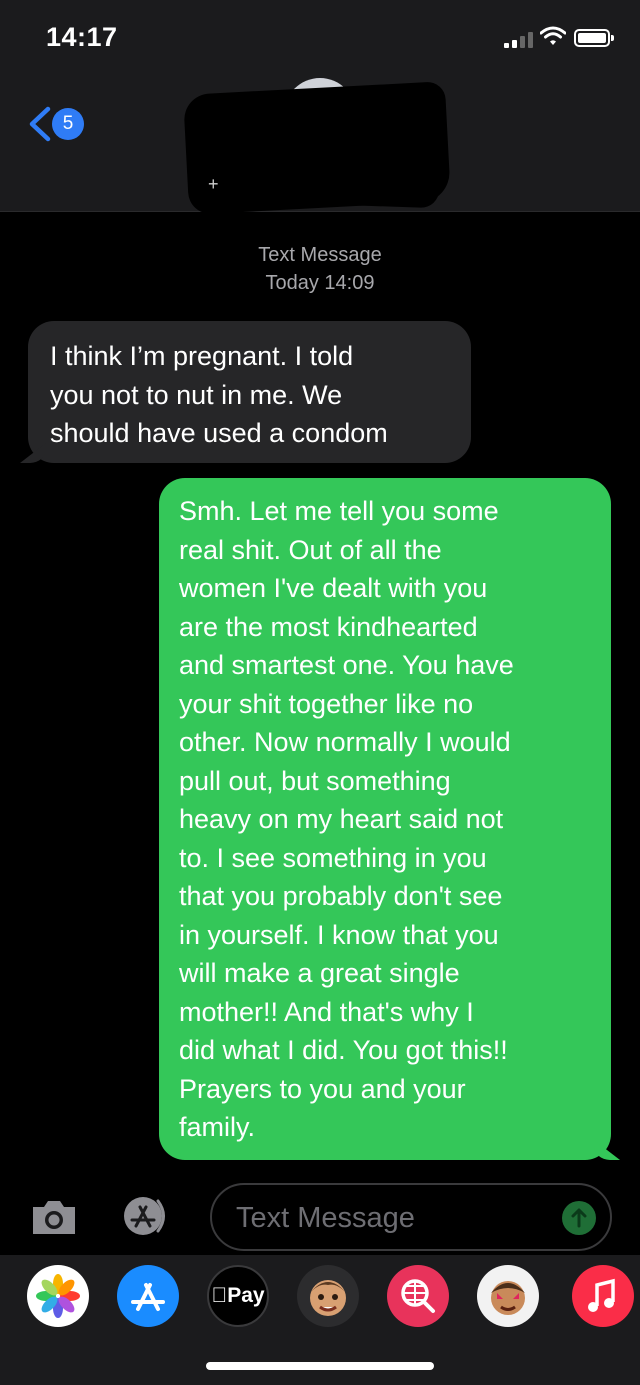 Image resolution: width=640 pixels, height=1385 pixels. I want to click on applepay-icon: Pay, so click(238, 1296).